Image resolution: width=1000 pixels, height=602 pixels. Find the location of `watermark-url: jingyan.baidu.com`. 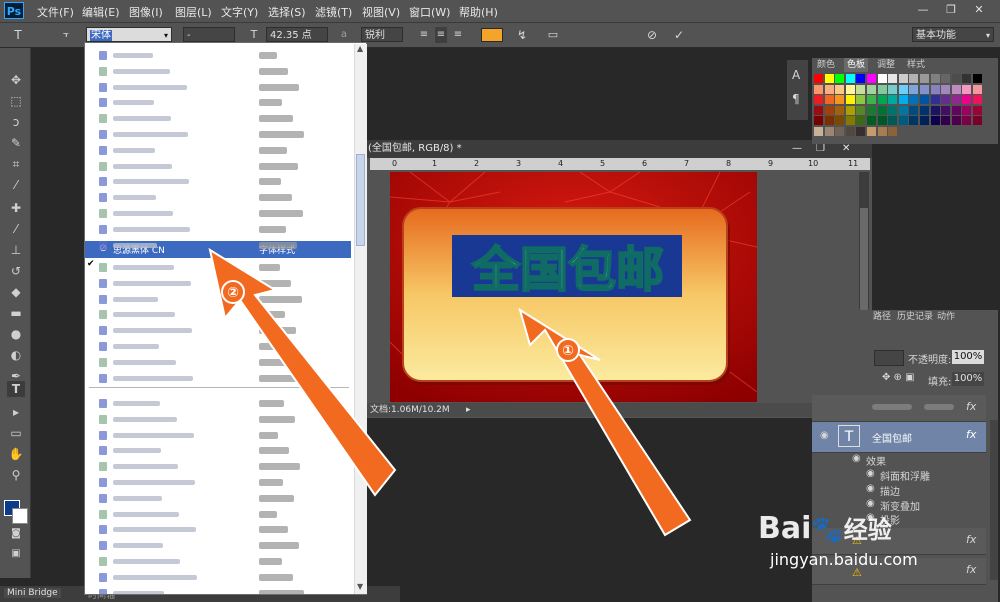

watermark-url: jingyan.baidu.com is located at coordinates (844, 559).